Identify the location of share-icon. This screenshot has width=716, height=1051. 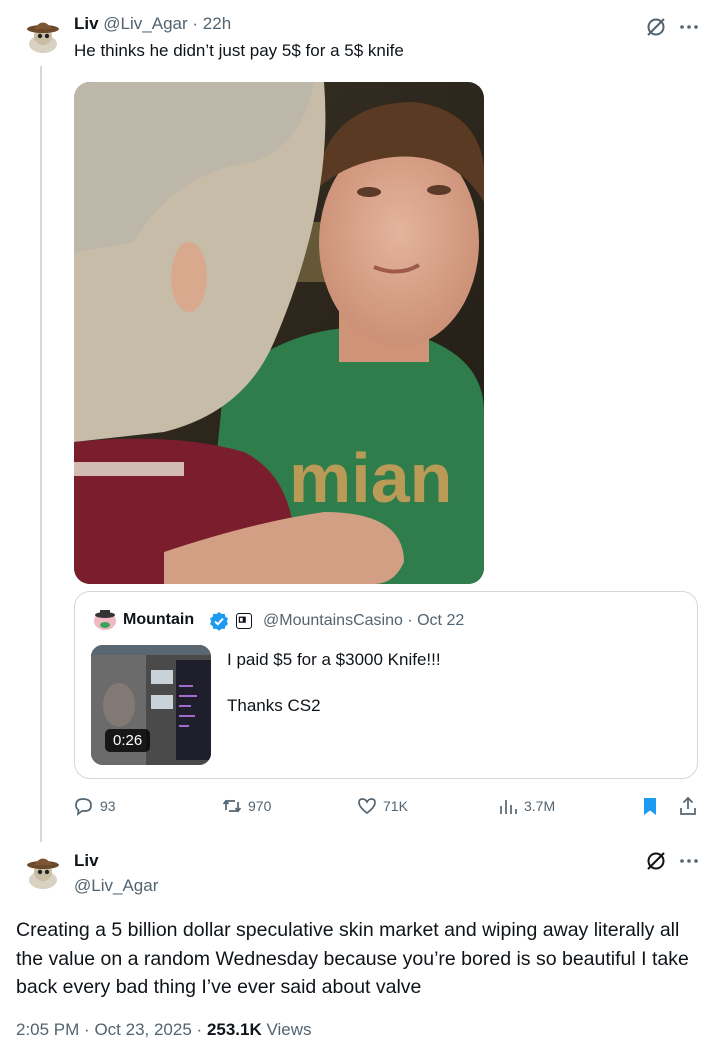
(688, 805).